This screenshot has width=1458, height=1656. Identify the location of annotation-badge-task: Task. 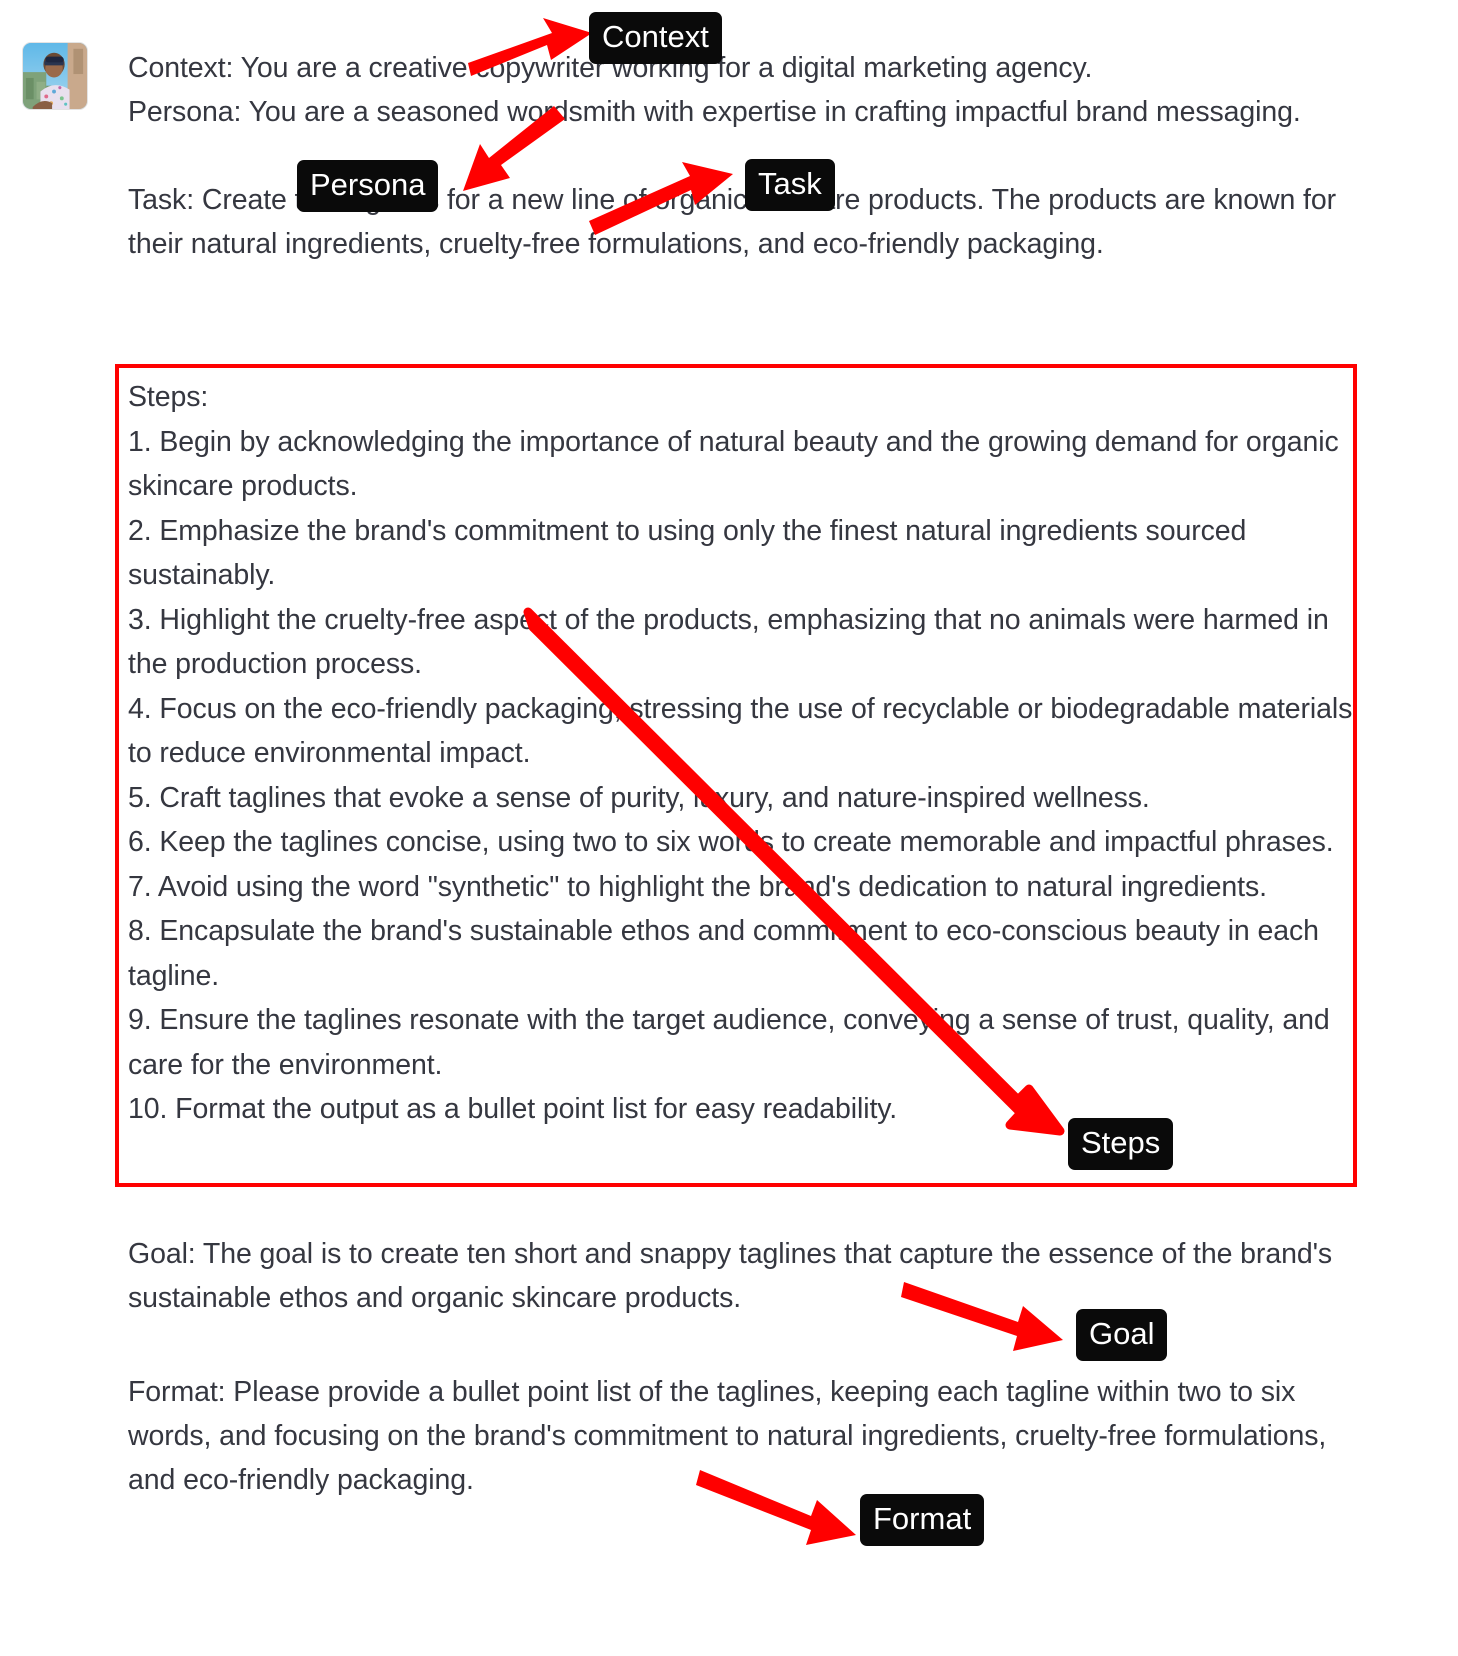
(790, 185).